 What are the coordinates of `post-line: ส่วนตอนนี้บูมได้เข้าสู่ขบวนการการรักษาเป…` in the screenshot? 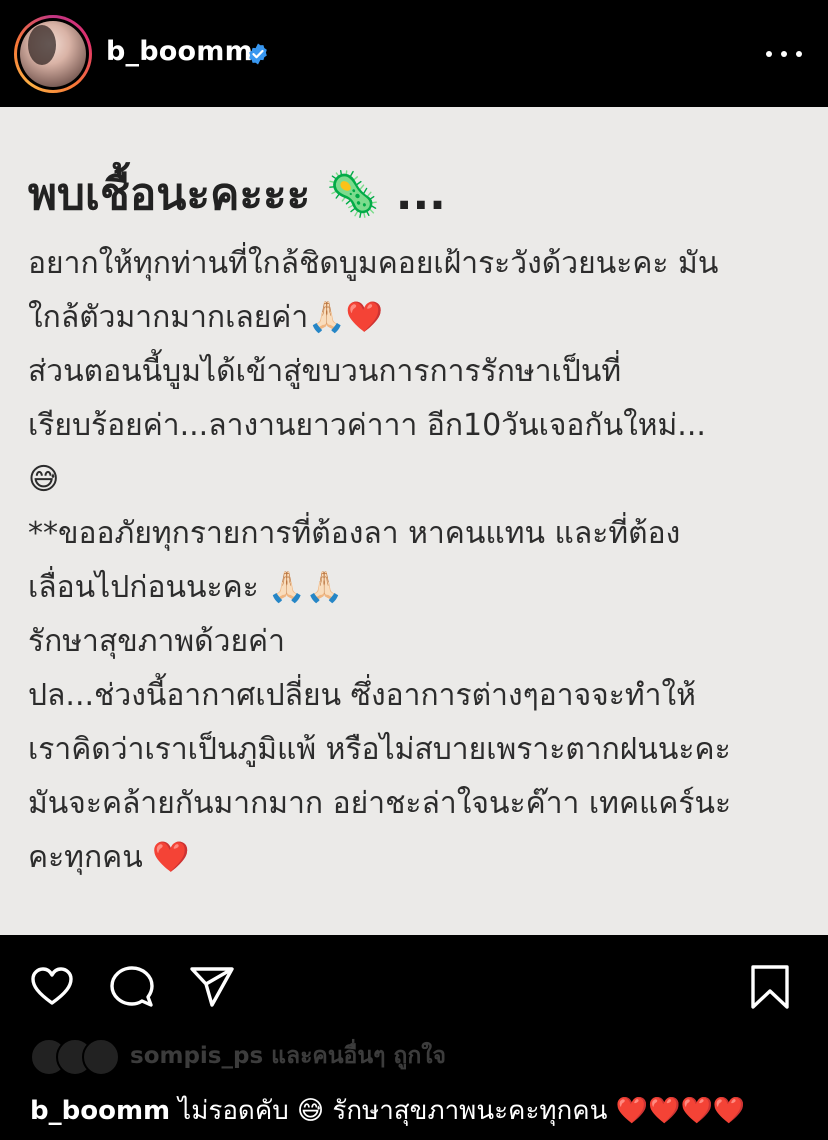 It's located at (325, 371).